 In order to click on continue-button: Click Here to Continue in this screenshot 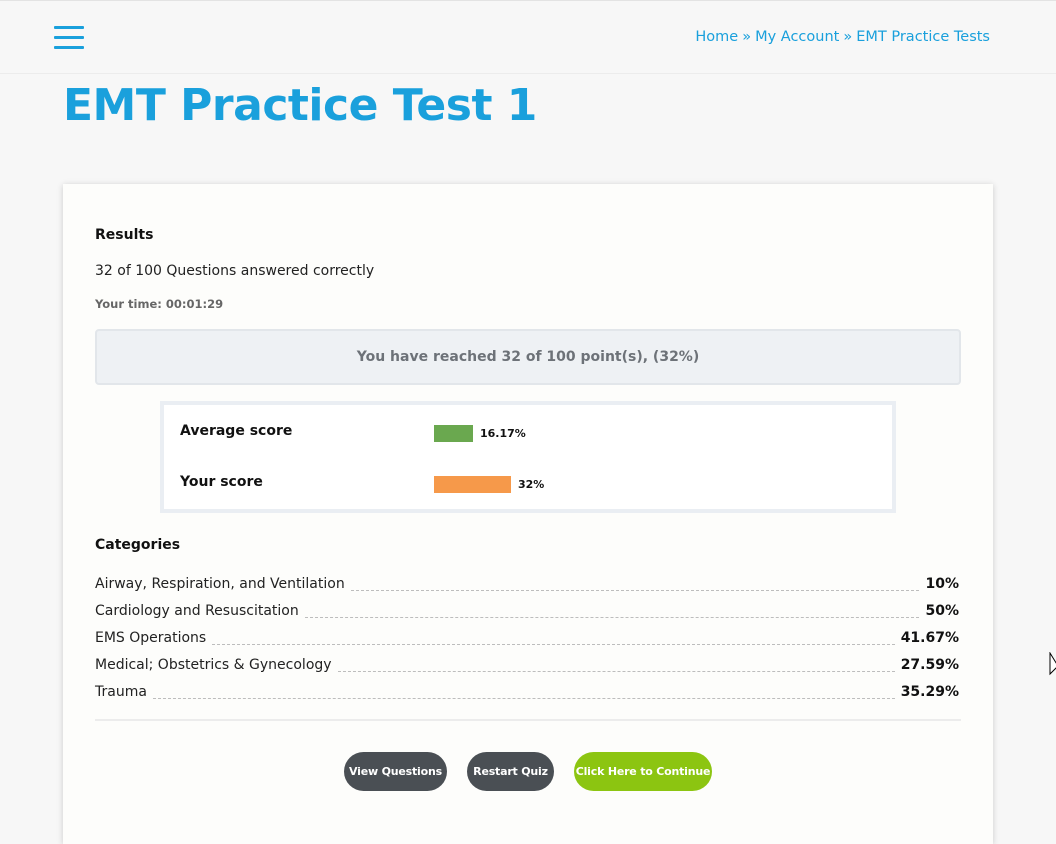, I will do `click(643, 771)`.